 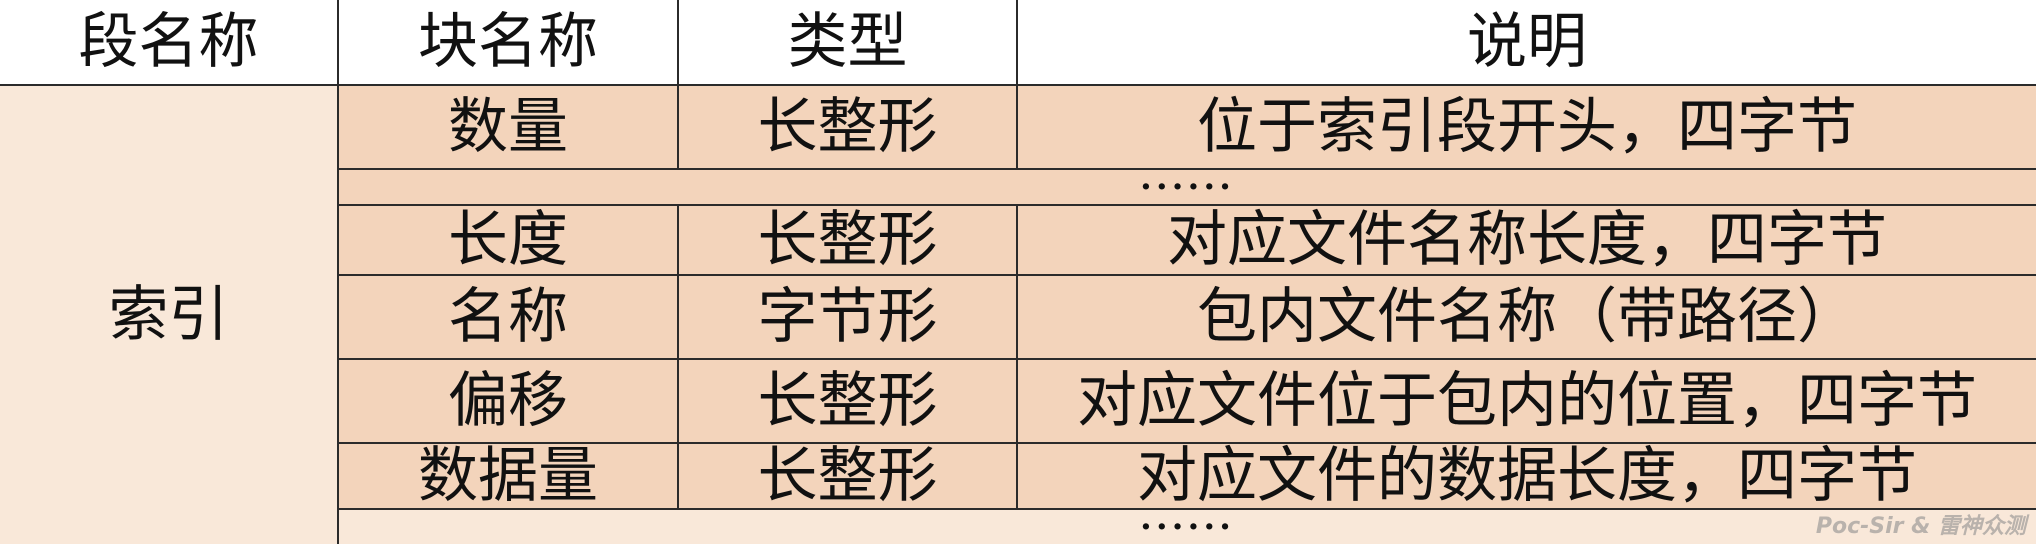 I want to click on block-name-cell: 长度, so click(x=509, y=241).